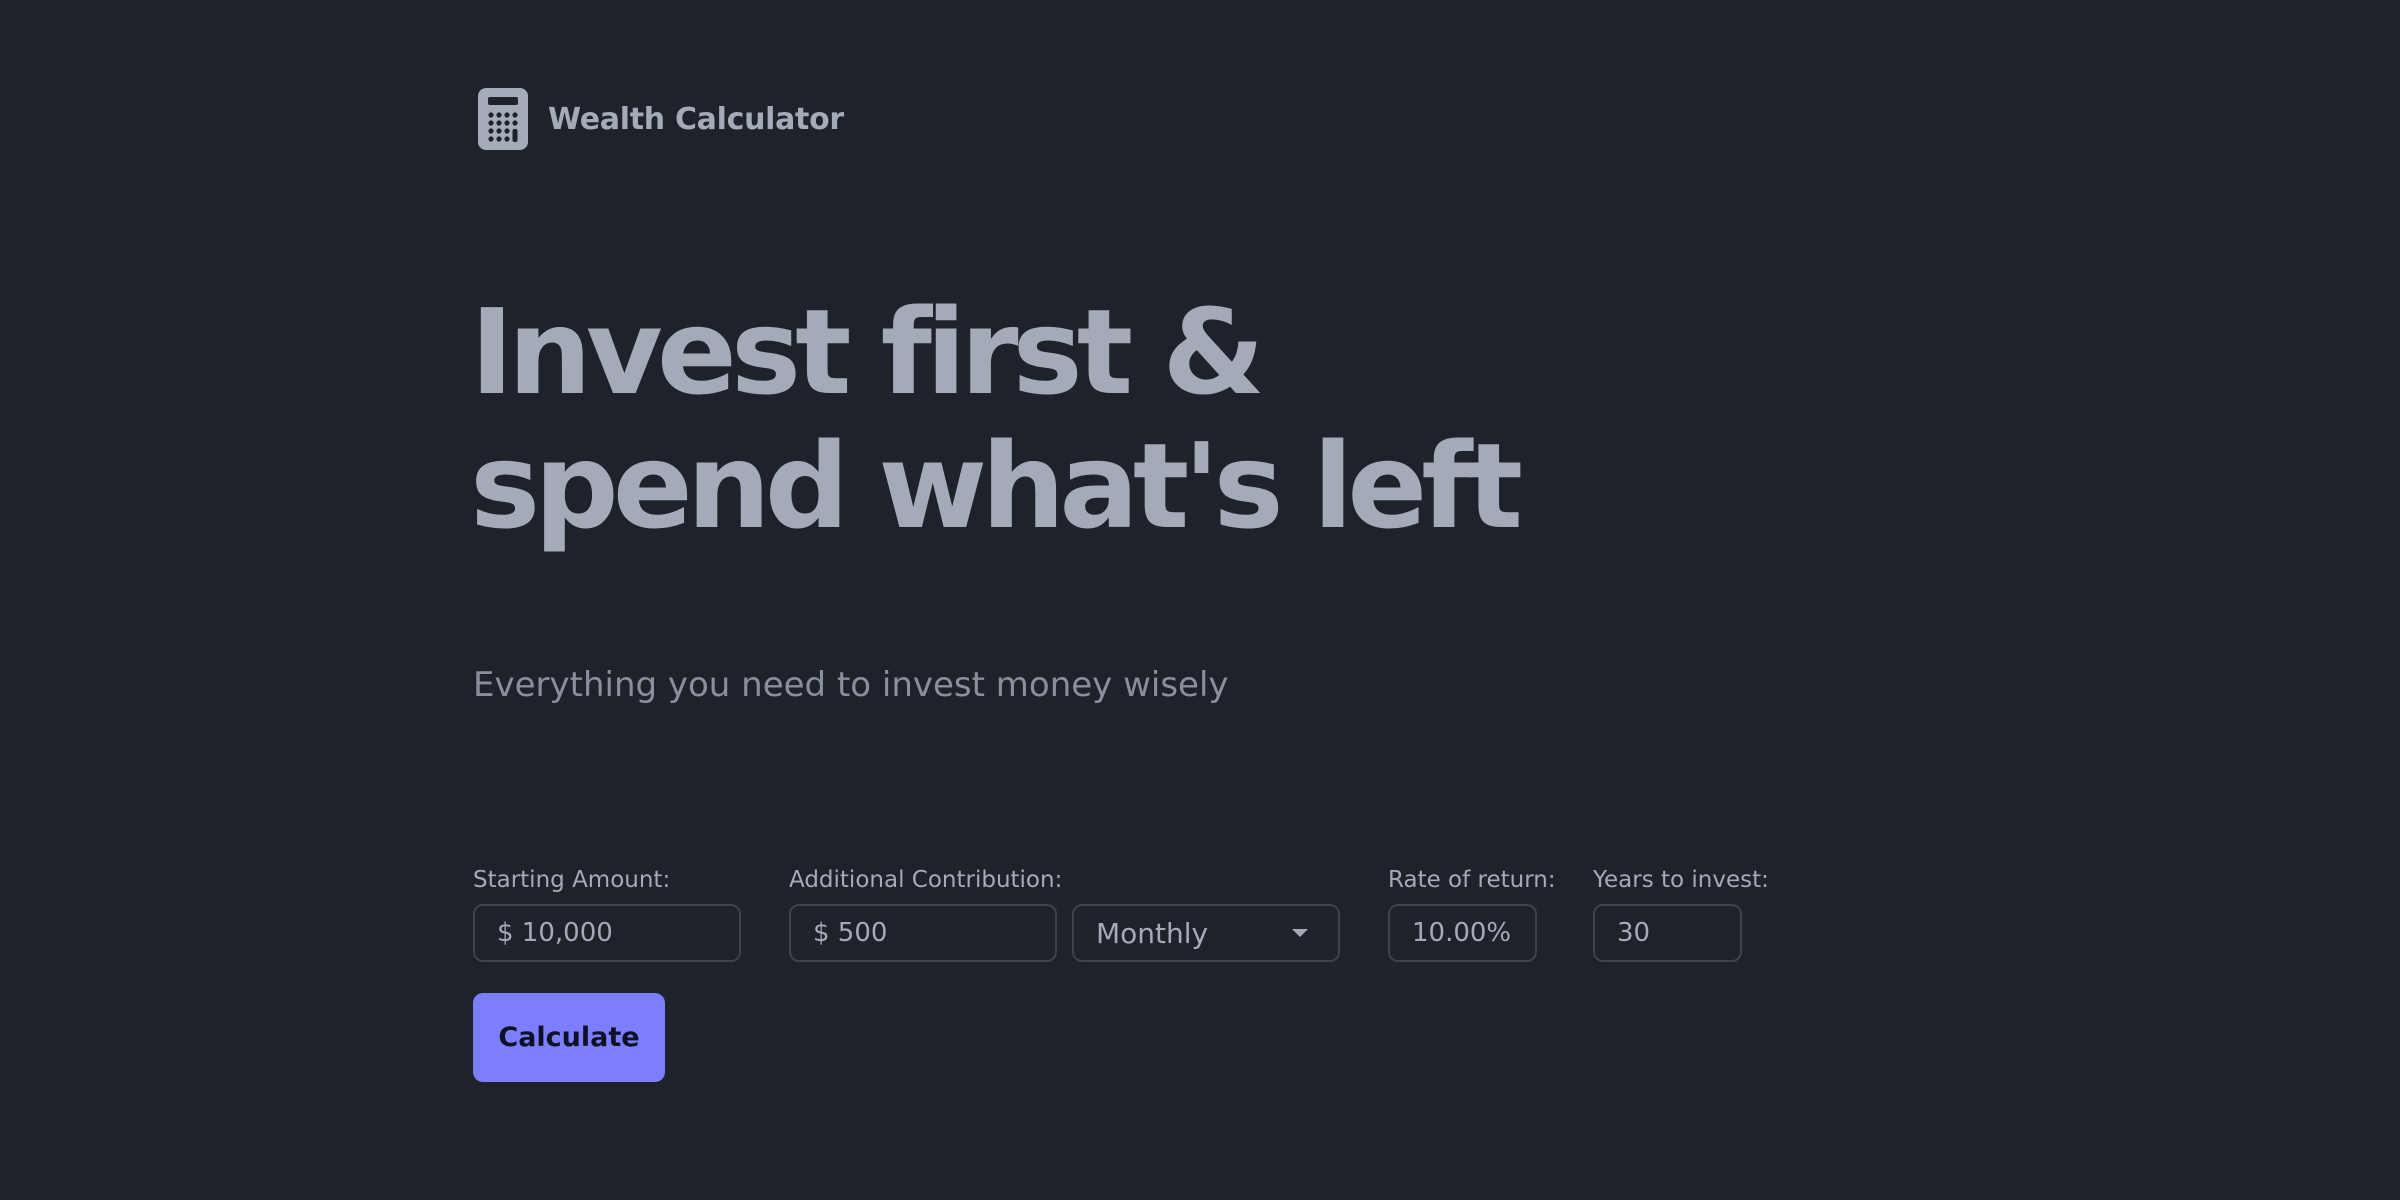 This screenshot has width=2400, height=1200. I want to click on brand: Wealth Calculator, so click(661, 119).